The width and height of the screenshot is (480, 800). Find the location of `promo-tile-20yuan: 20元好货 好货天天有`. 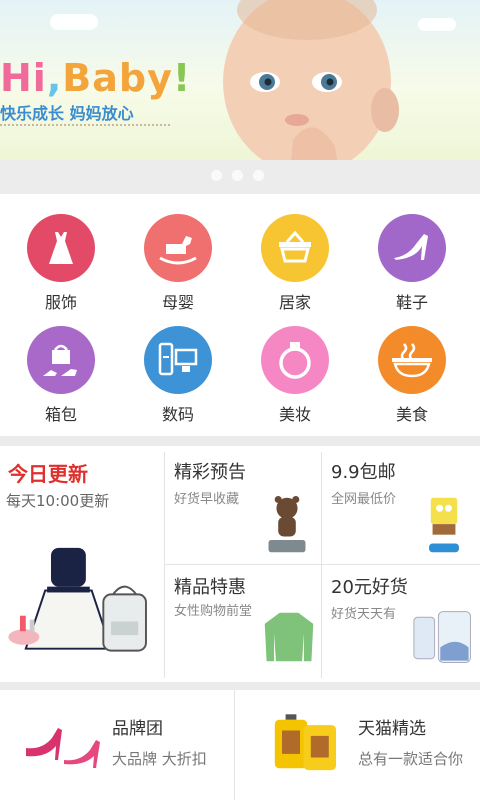

promo-tile-20yuan: 20元好货 好货天天有 is located at coordinates (401, 623).